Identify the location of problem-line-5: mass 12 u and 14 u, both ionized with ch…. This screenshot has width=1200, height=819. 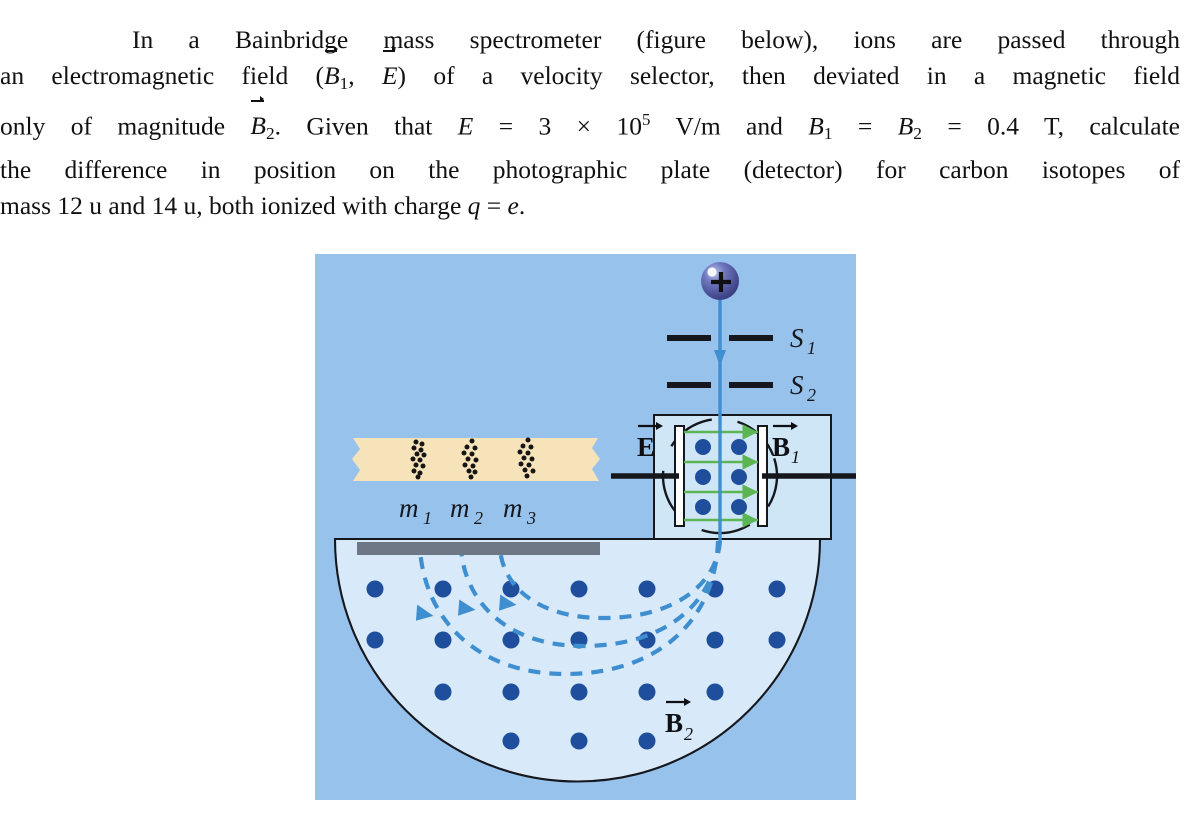
(590, 206).